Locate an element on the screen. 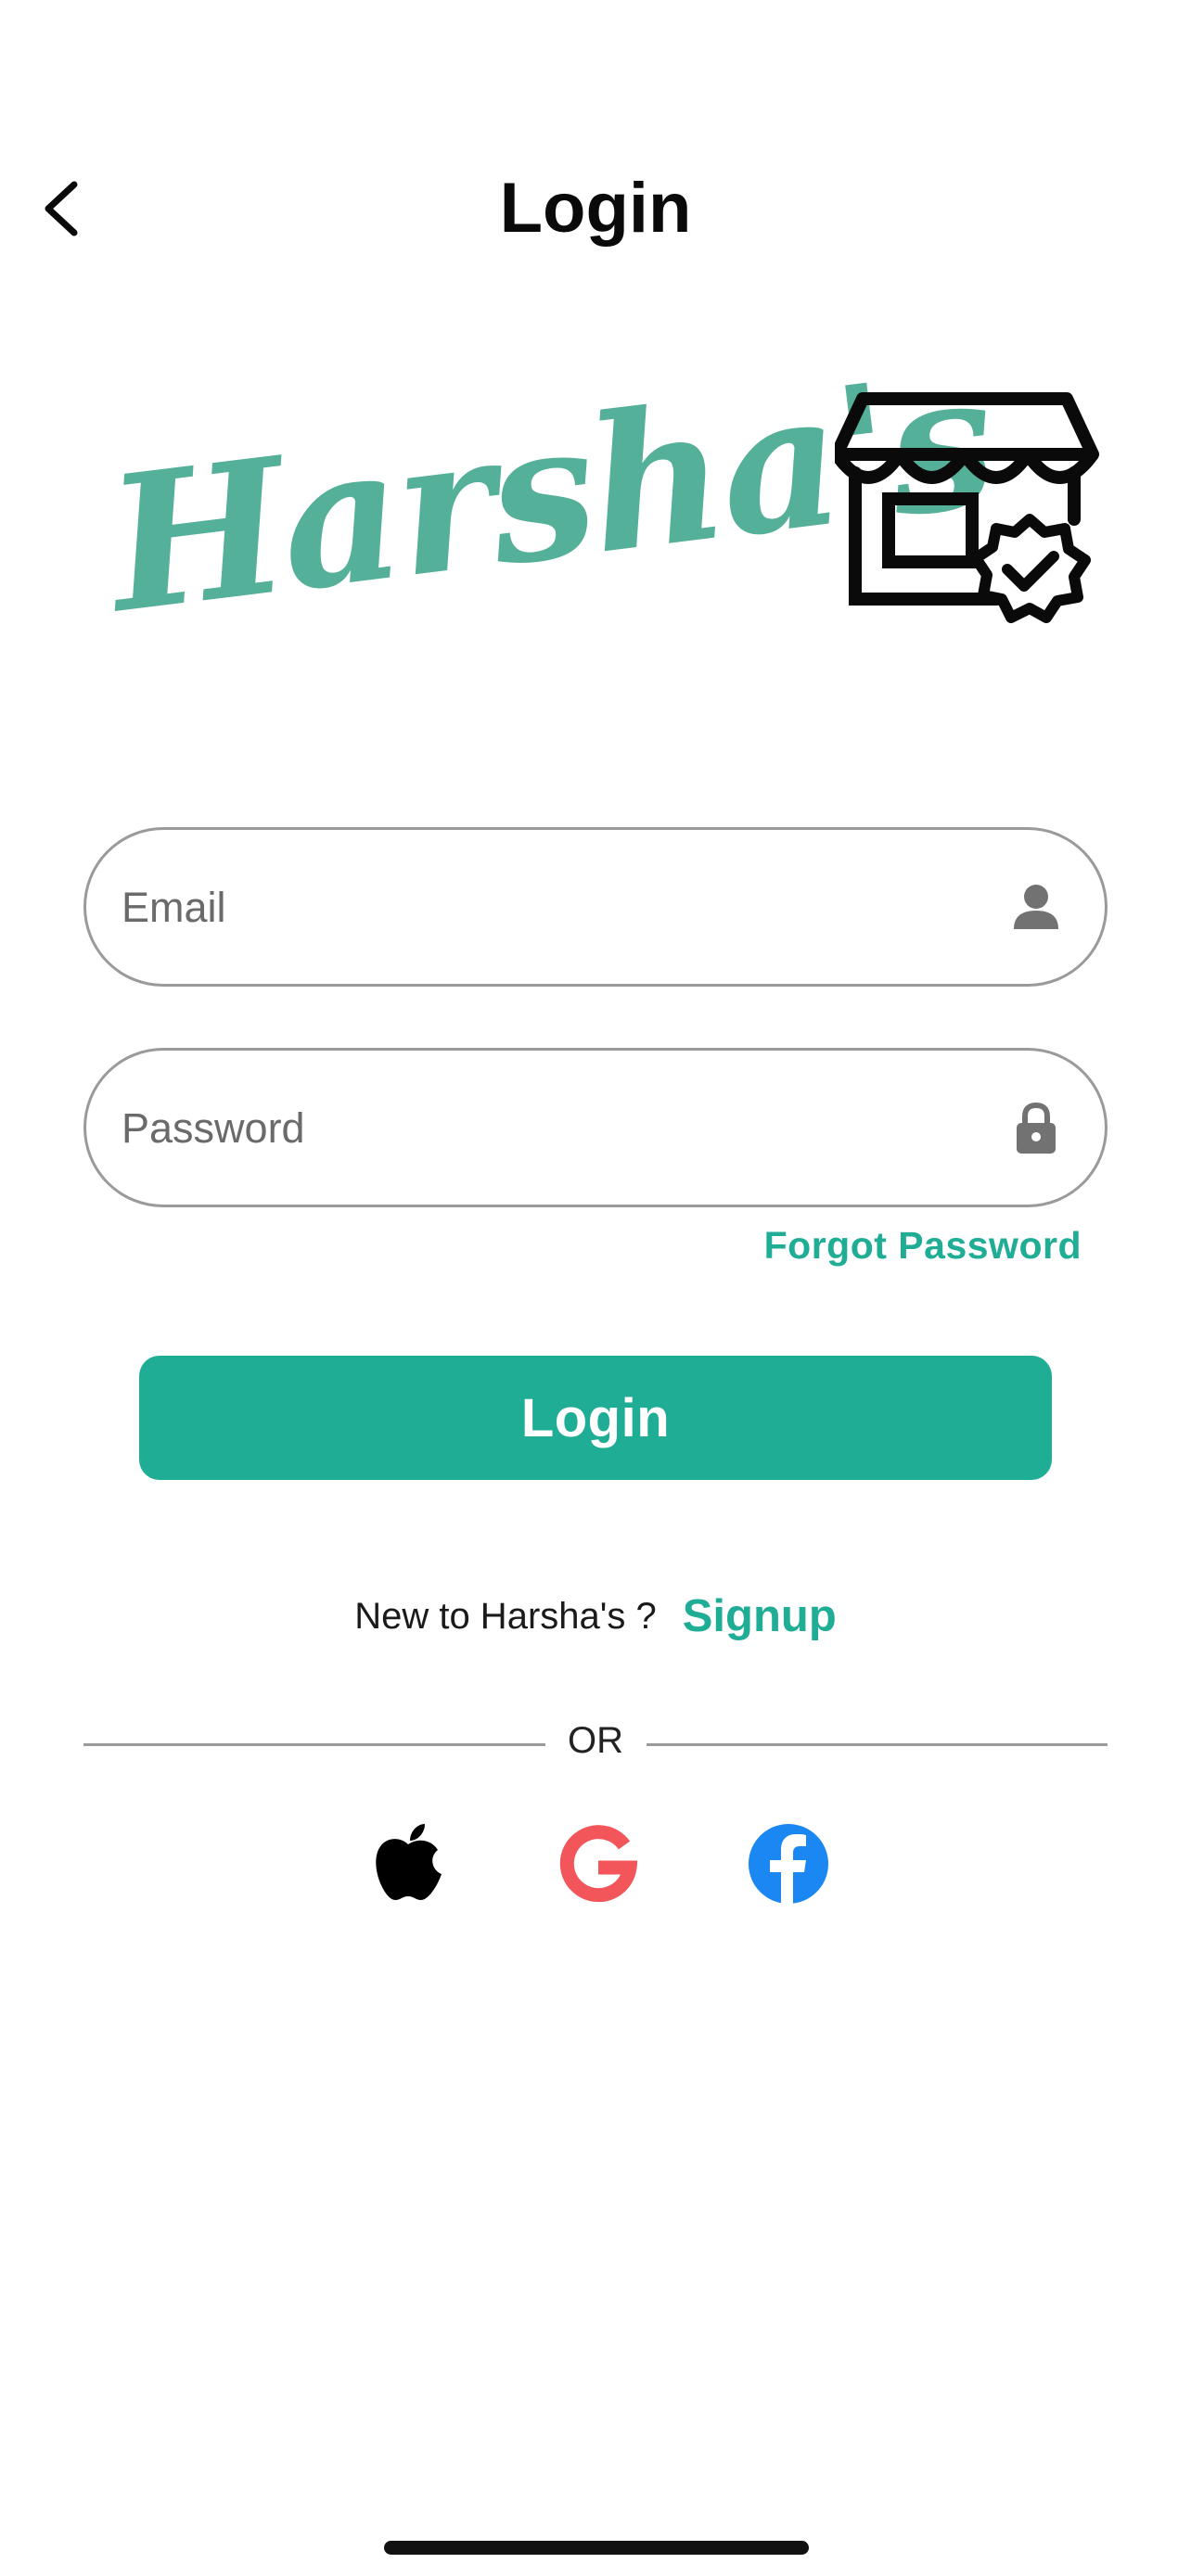 This screenshot has height=2576, width=1191. signup-prompt: New to Harsha's ? is located at coordinates (505, 1616).